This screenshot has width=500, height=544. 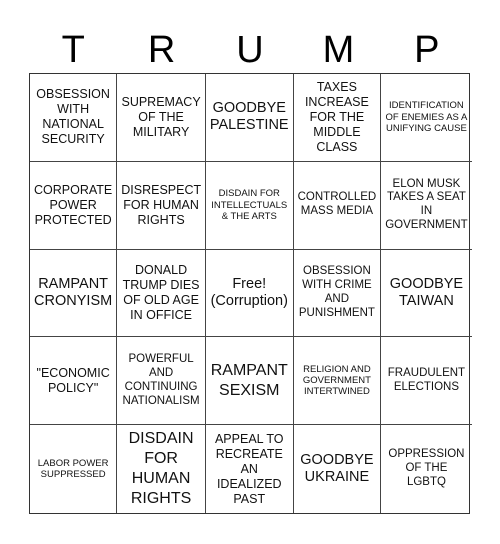 I want to click on bingo-cell: GOODBYE UKRAINE, so click(x=338, y=469).